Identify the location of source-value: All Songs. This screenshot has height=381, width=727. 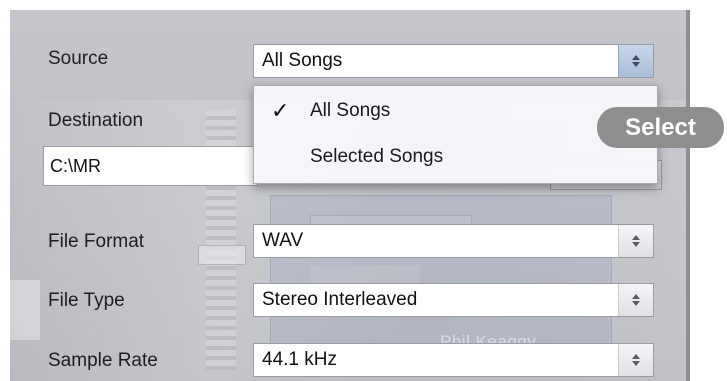
(302, 60).